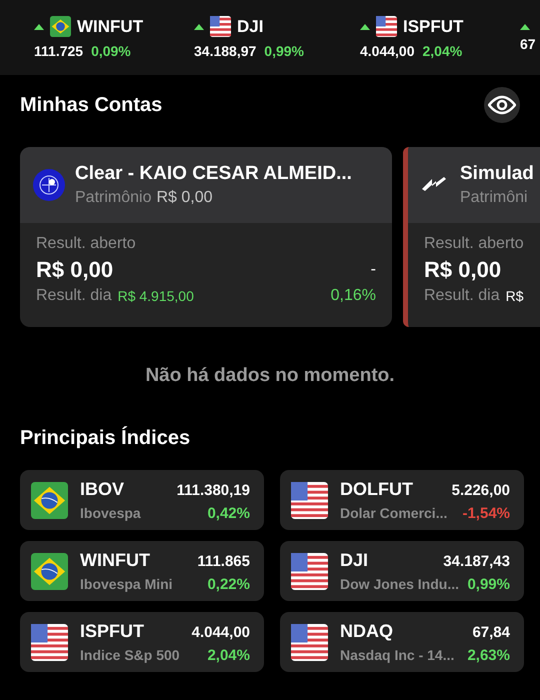 The height and width of the screenshot is (700, 540). What do you see at coordinates (494, 198) in the screenshot?
I see `equity-label: Patrimôni` at bounding box center [494, 198].